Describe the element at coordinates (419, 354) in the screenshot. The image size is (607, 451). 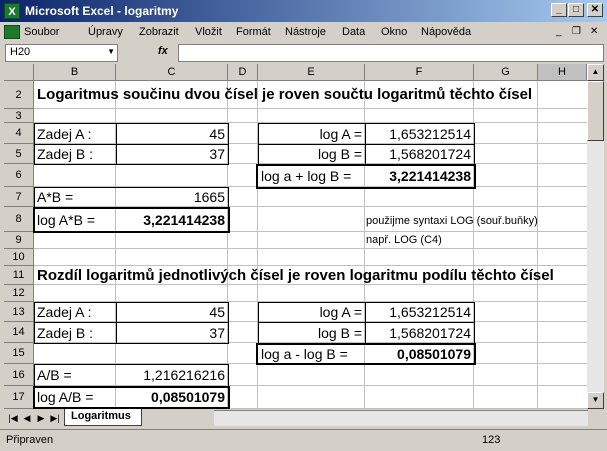
I see `value-log-diff: 0,08501079` at that location.